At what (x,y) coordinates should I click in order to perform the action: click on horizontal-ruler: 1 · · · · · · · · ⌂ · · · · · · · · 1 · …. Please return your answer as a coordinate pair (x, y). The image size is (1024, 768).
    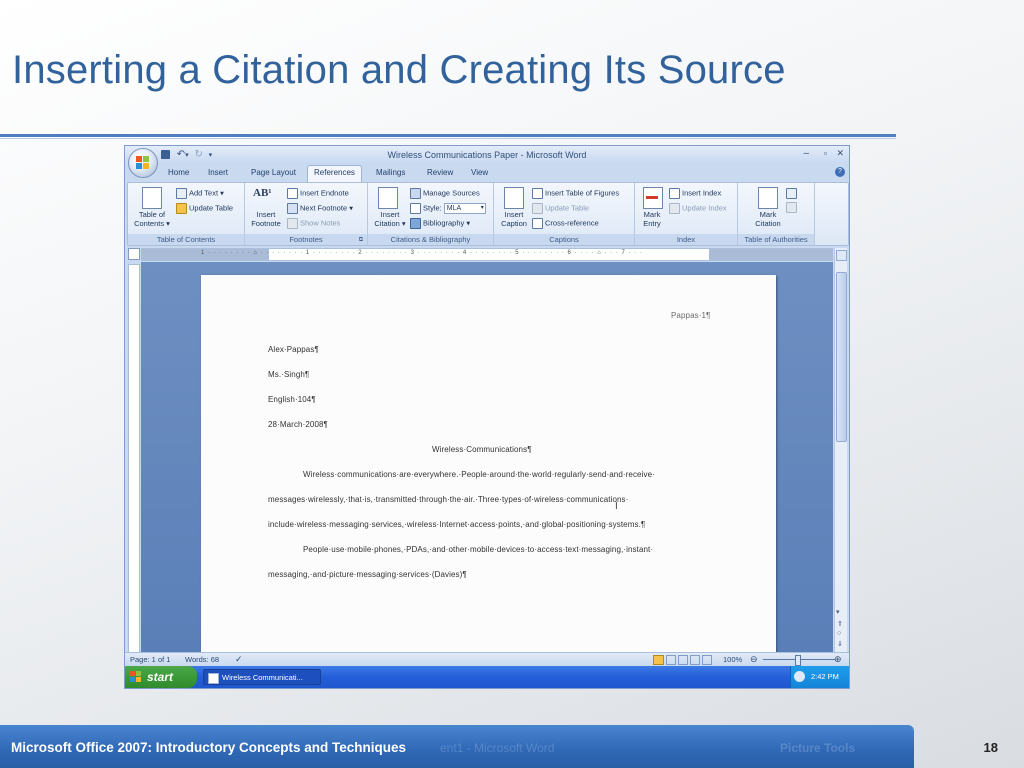
    Looking at the image, I should click on (487, 254).